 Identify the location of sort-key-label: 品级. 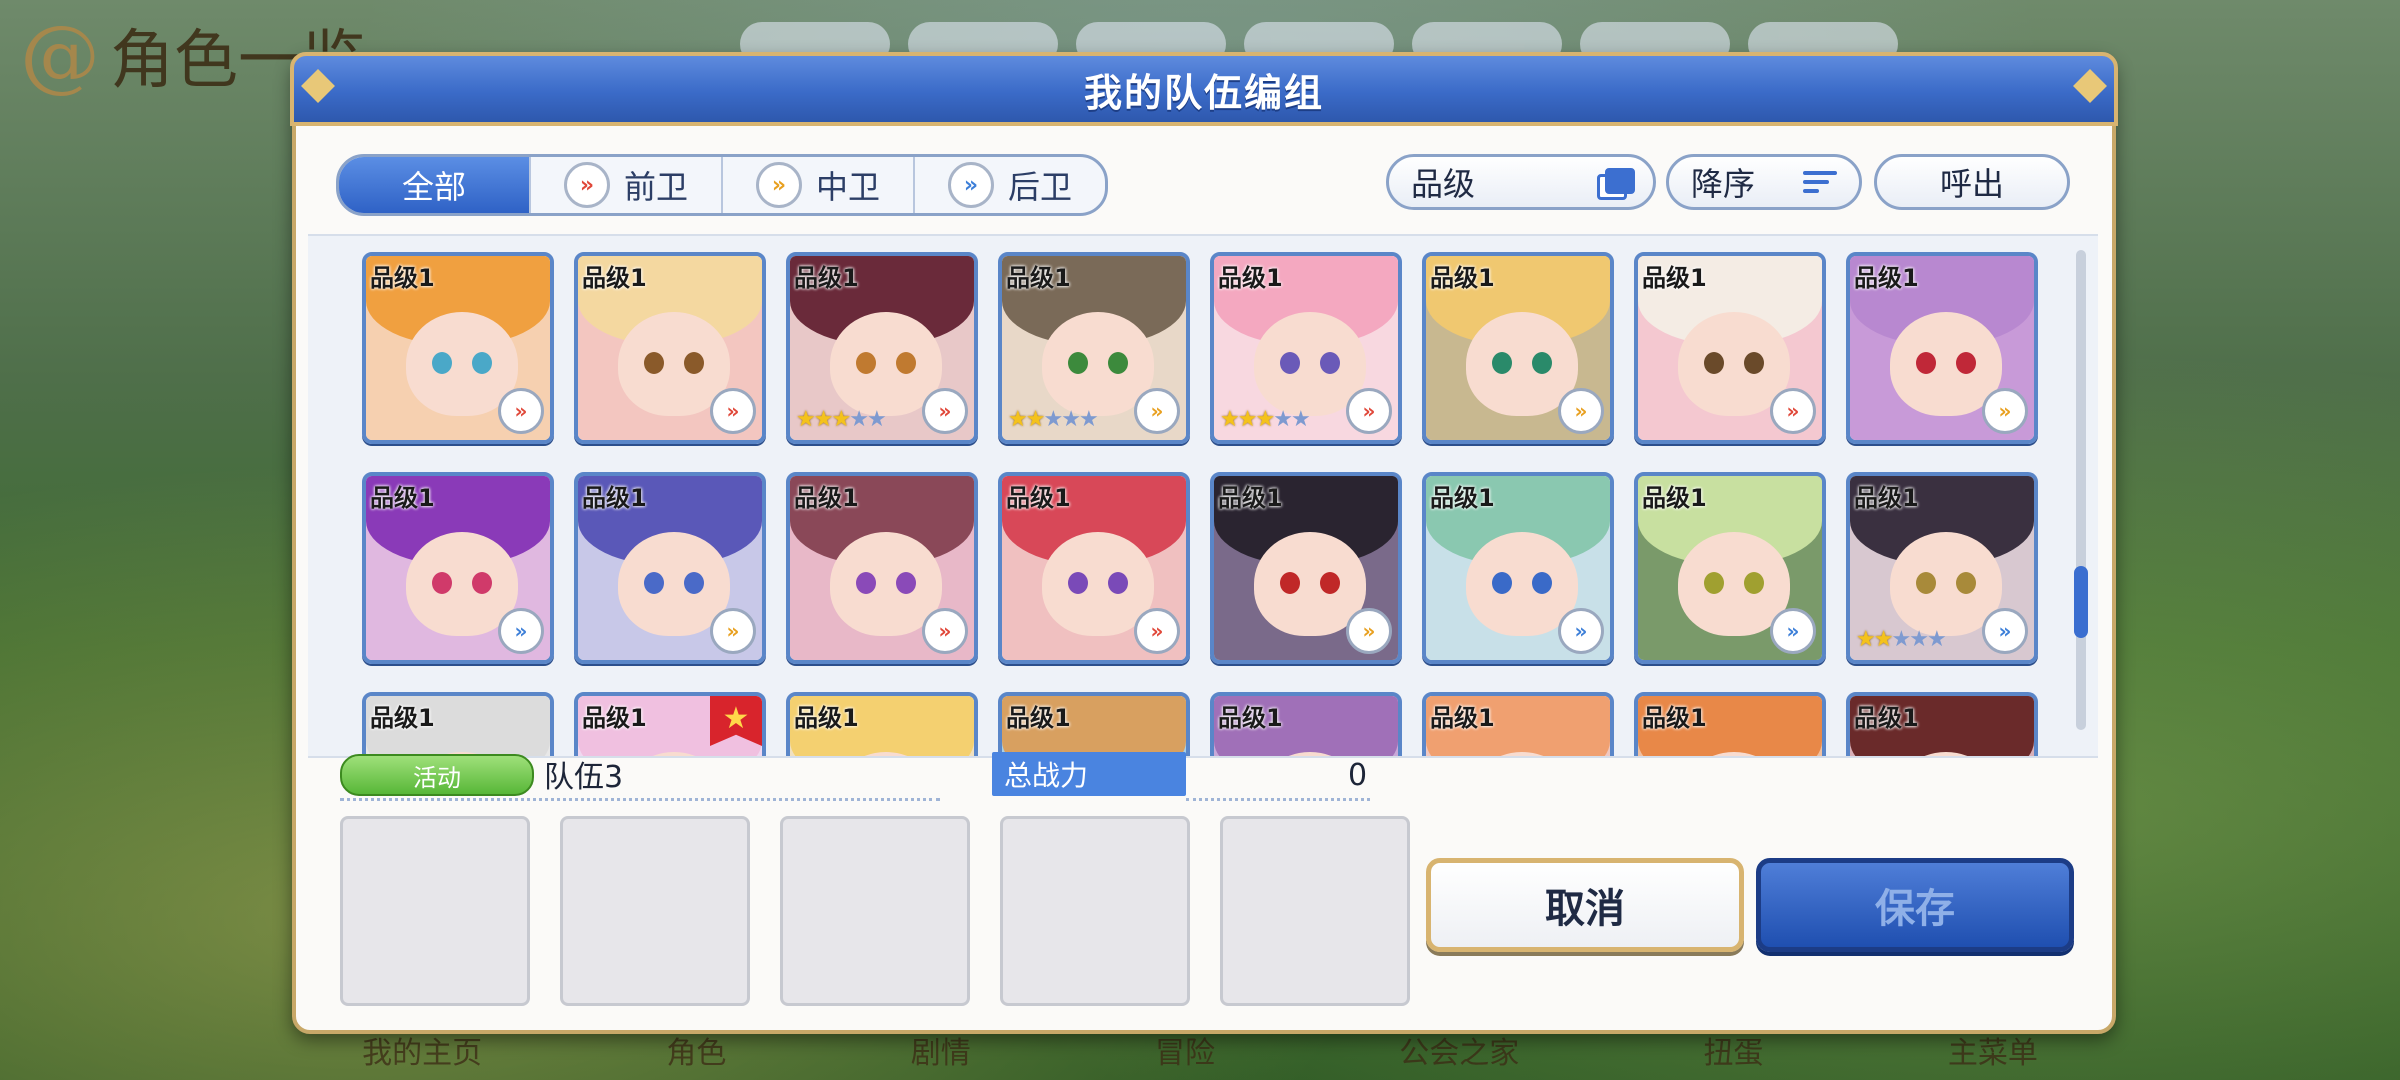
(1443, 184).